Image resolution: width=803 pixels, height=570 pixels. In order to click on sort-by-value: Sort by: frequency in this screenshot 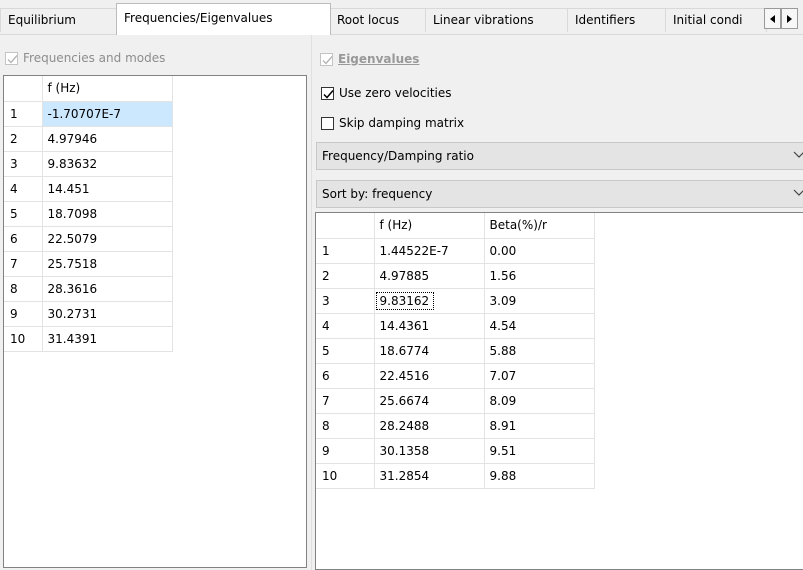, I will do `click(377, 194)`.